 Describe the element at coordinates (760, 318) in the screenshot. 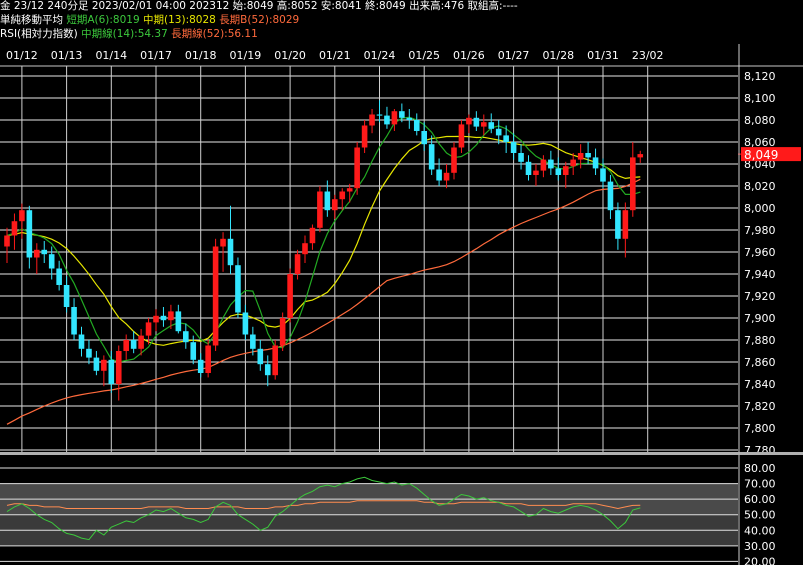

I see `price-tick-label: 7,900` at that location.